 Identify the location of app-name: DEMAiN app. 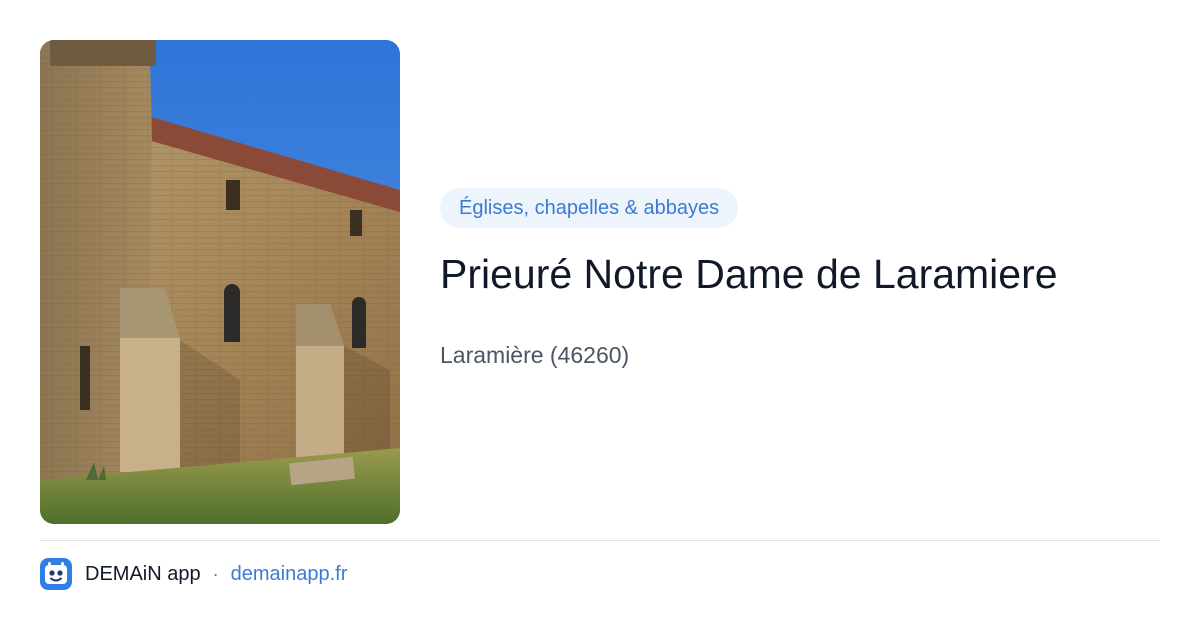
(143, 573).